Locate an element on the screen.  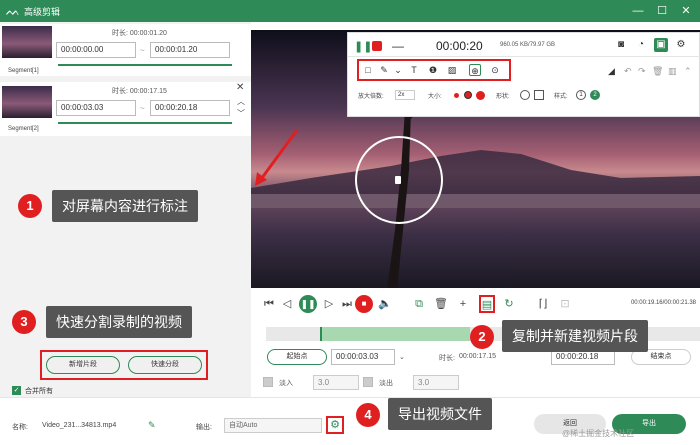
volume-icon: 🔈 is located at coordinates (385, 304).